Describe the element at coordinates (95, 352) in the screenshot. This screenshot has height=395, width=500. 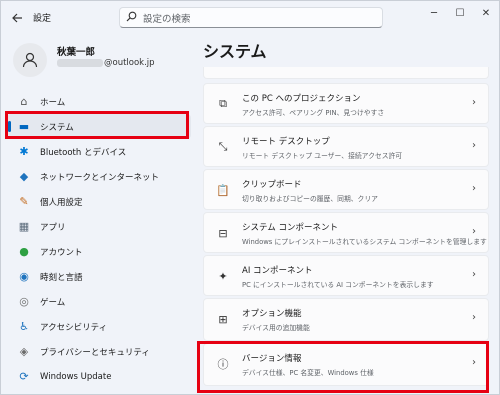
I see `sidebar-item-label: プライバシーとセキュリティ` at that location.